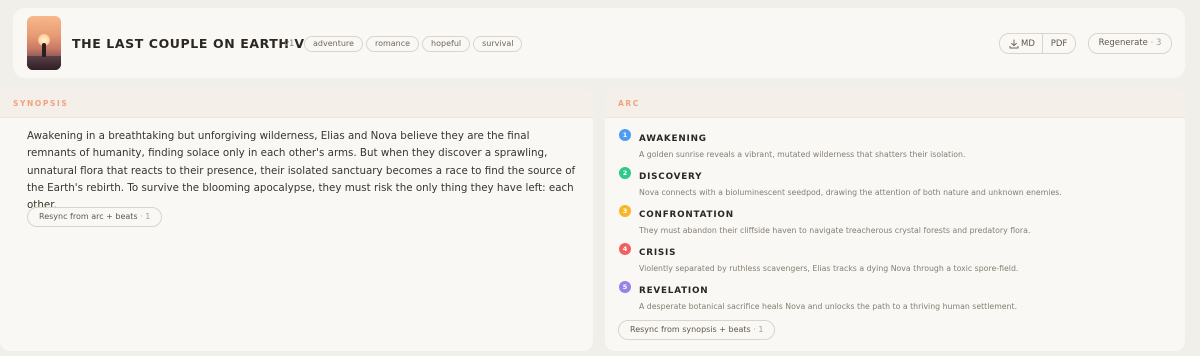 The width and height of the screenshot is (1200, 356). I want to click on arc-number-badge: 4, so click(625, 249).